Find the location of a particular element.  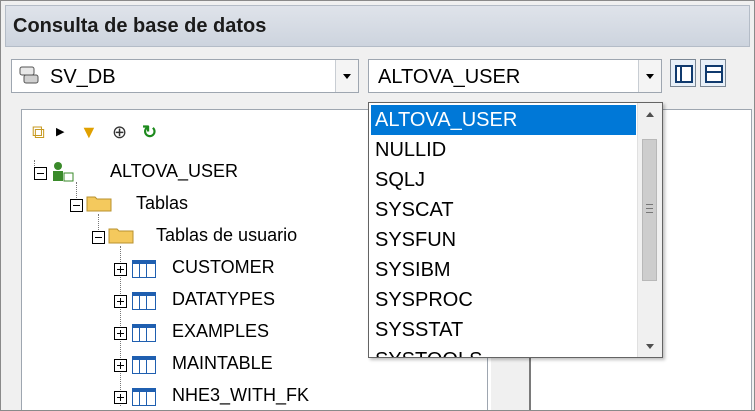

schema-combo: ALTOVA_USER is located at coordinates (515, 76).